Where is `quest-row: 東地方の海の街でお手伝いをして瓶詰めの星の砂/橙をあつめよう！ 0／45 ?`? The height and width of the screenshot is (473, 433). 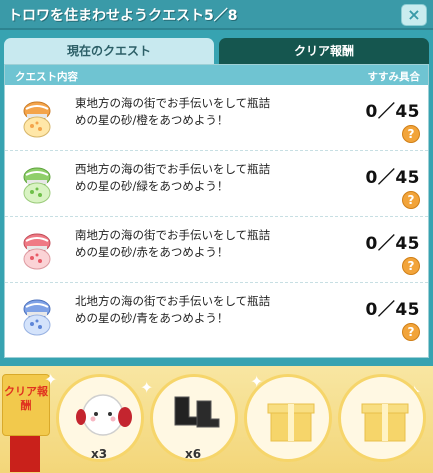
quest-row: 東地方の海の街でお手伝いをして瓶詰めの星の砂/橙をあつめよう！ 0／45 ? is located at coordinates (216, 118).